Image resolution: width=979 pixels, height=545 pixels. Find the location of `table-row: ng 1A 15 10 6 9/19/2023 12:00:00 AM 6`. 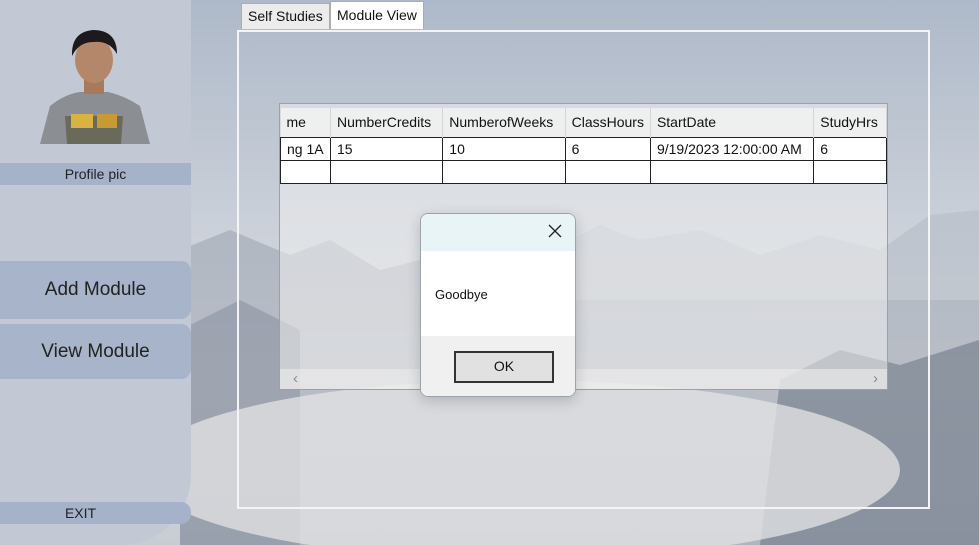

table-row: ng 1A 15 10 6 9/19/2023 12:00:00 AM 6 is located at coordinates (583, 148).